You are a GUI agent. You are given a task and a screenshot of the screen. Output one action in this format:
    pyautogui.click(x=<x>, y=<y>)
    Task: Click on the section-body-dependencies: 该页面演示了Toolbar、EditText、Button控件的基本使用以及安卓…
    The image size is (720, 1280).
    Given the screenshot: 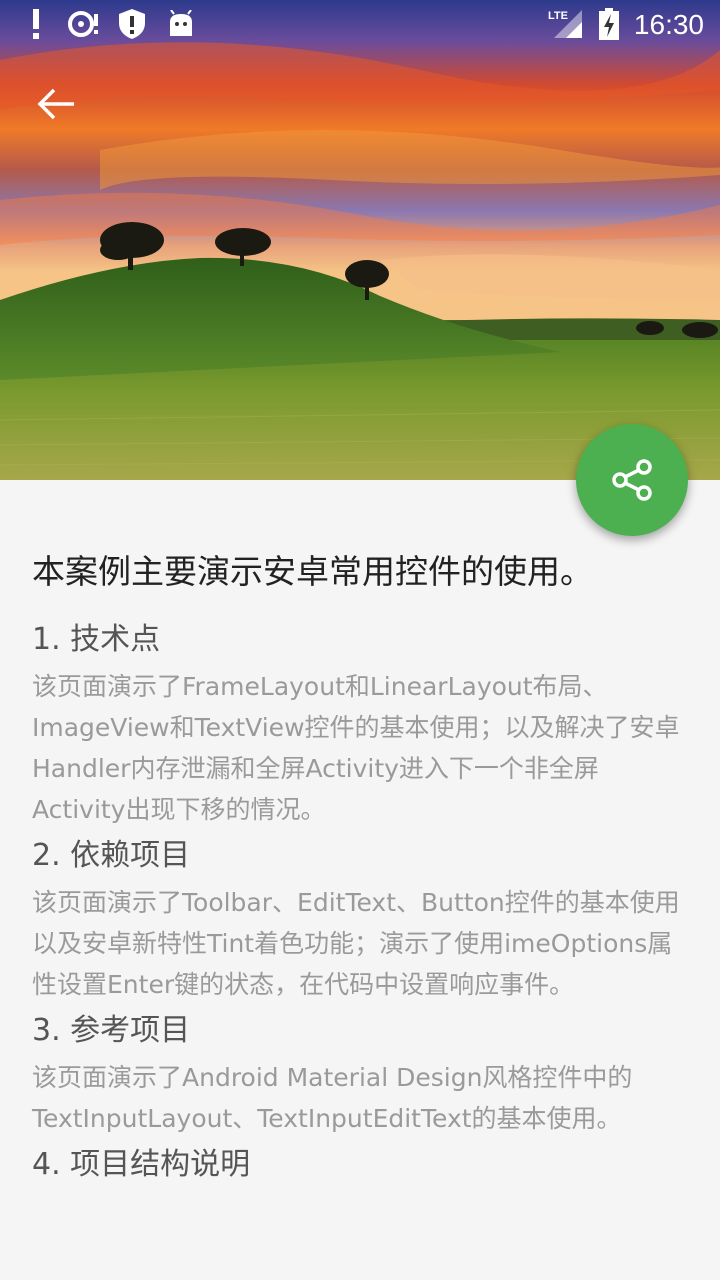 What is the action you would take?
    pyautogui.click(x=356, y=943)
    